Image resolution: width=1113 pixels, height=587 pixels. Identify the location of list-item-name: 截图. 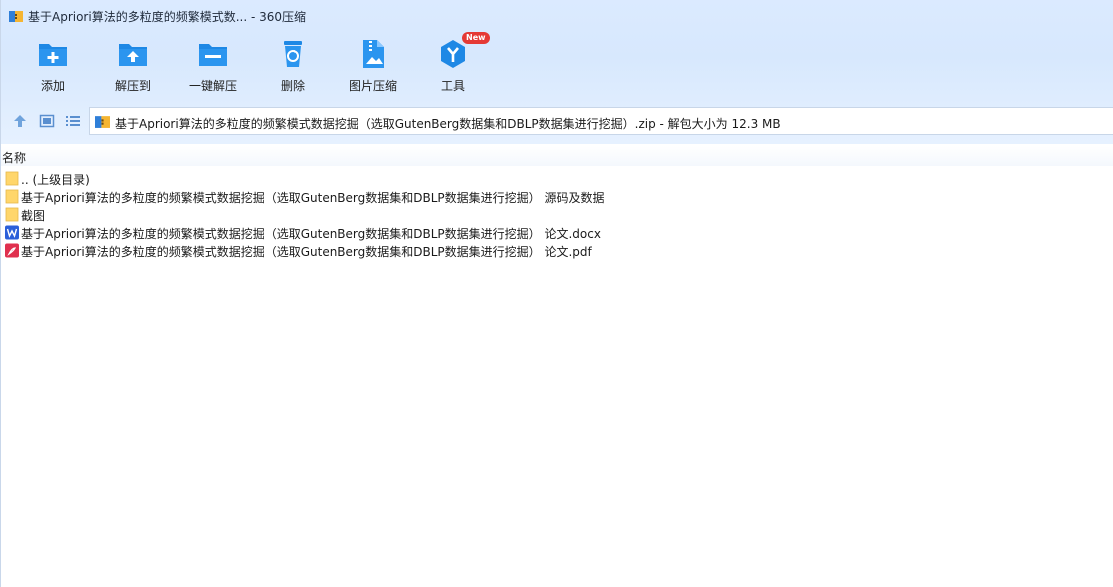
(33, 216).